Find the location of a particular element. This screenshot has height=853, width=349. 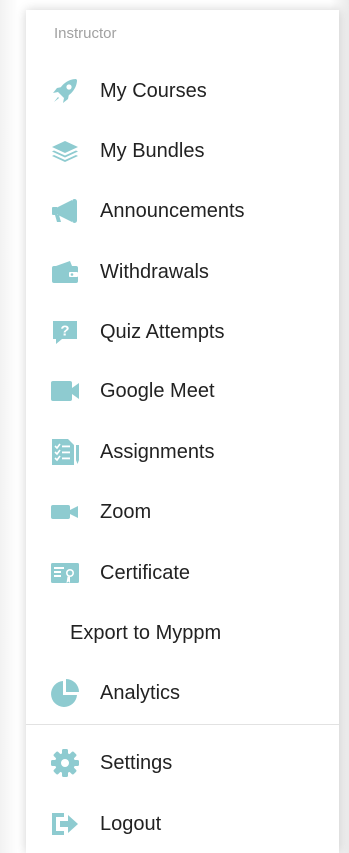

menu-item-my-bundles: My Bundles is located at coordinates (127, 151).